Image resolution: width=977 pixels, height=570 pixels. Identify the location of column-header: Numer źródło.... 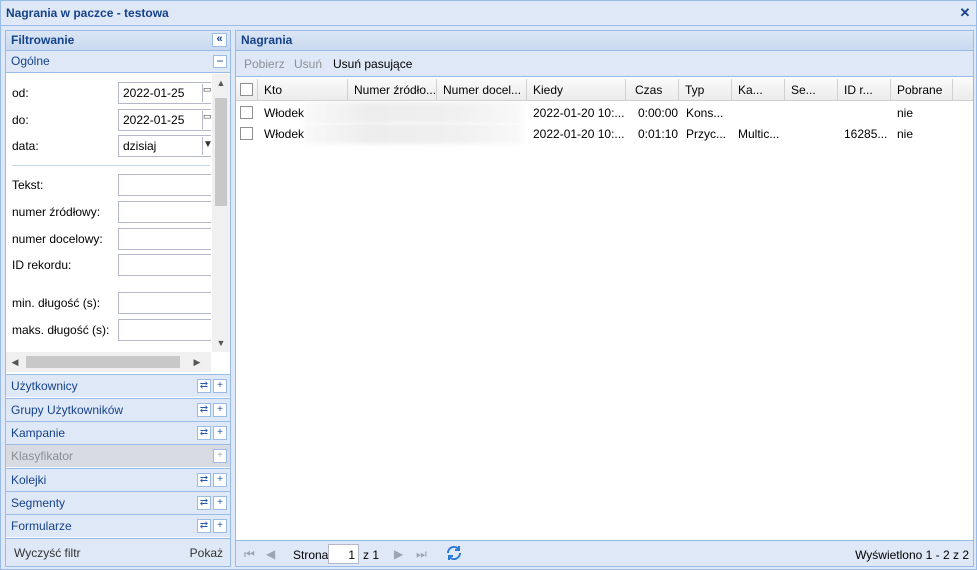
(392, 89).